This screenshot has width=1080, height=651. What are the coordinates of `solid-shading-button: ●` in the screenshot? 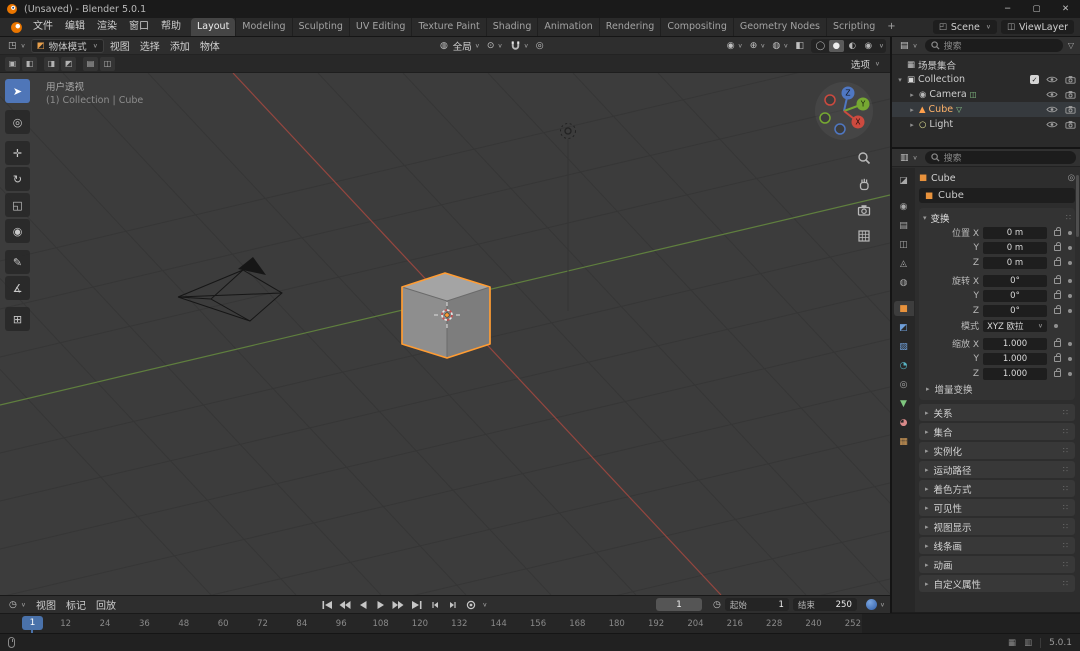 It's located at (836, 45).